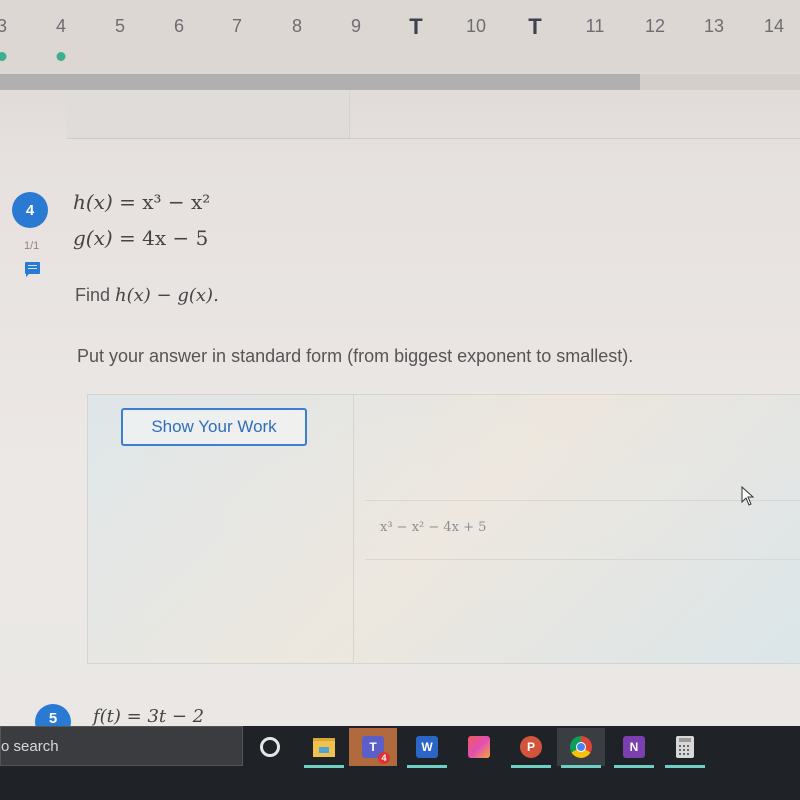  I want to click on taskbar-powerpoint: P, so click(531, 748).